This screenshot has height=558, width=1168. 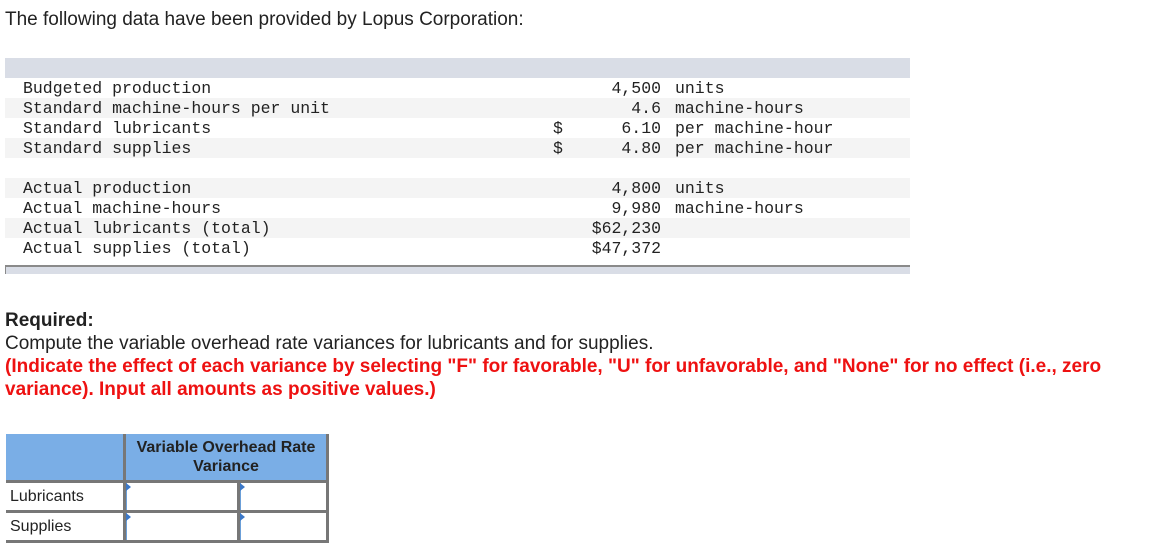 I want to click on data-label: Standard supplies, so click(x=107, y=148).